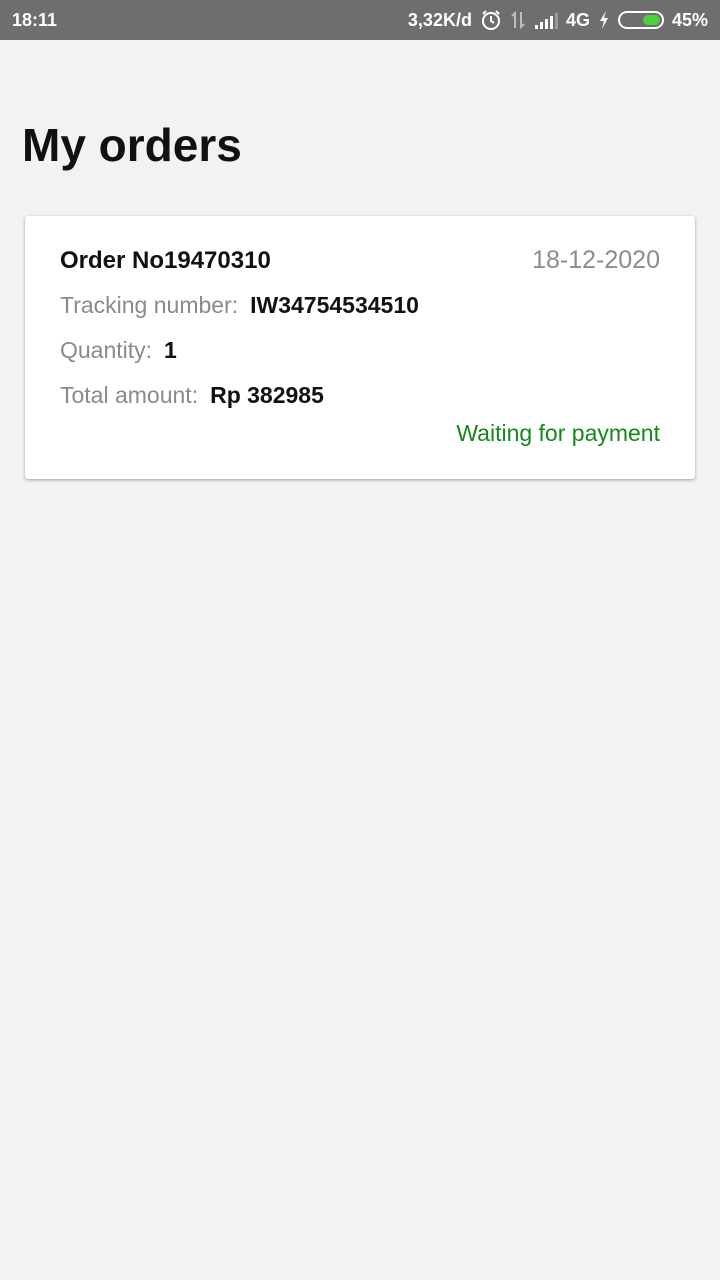 The height and width of the screenshot is (1280, 720). Describe the element at coordinates (35, 19) in the screenshot. I see `status-time: 18:11` at that location.